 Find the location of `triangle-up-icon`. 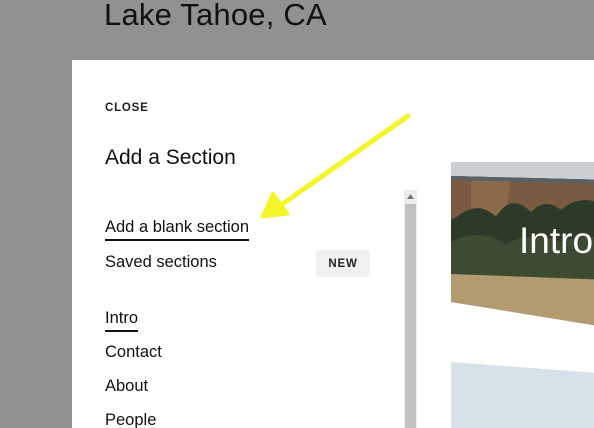

triangle-up-icon is located at coordinates (410, 196).